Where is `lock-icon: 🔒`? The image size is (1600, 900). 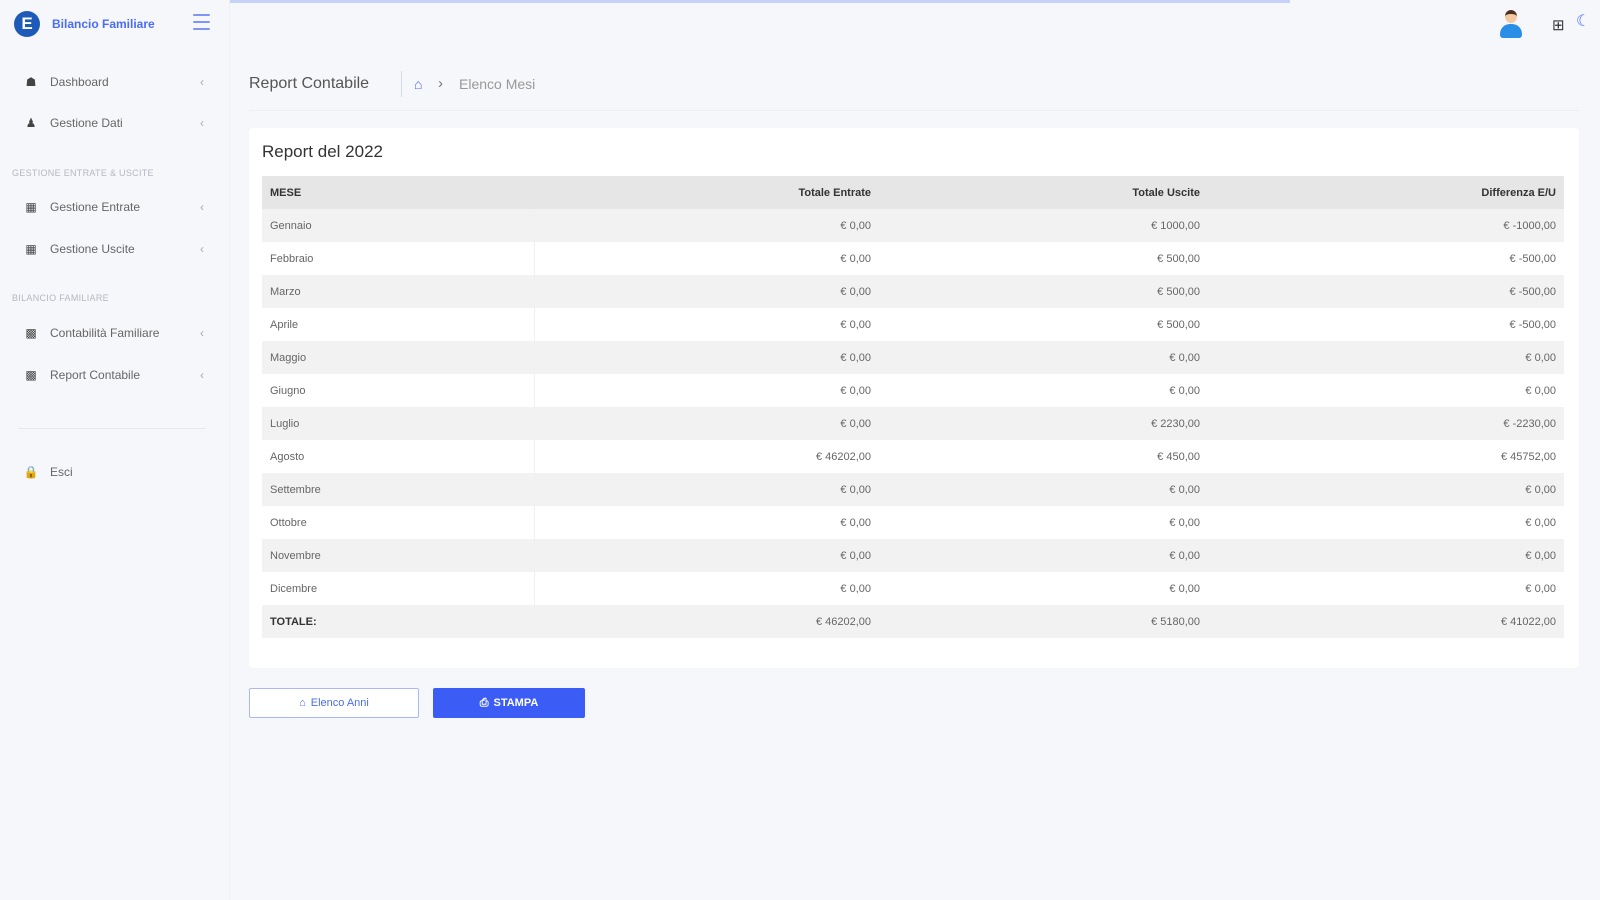 lock-icon: 🔒 is located at coordinates (31, 472).